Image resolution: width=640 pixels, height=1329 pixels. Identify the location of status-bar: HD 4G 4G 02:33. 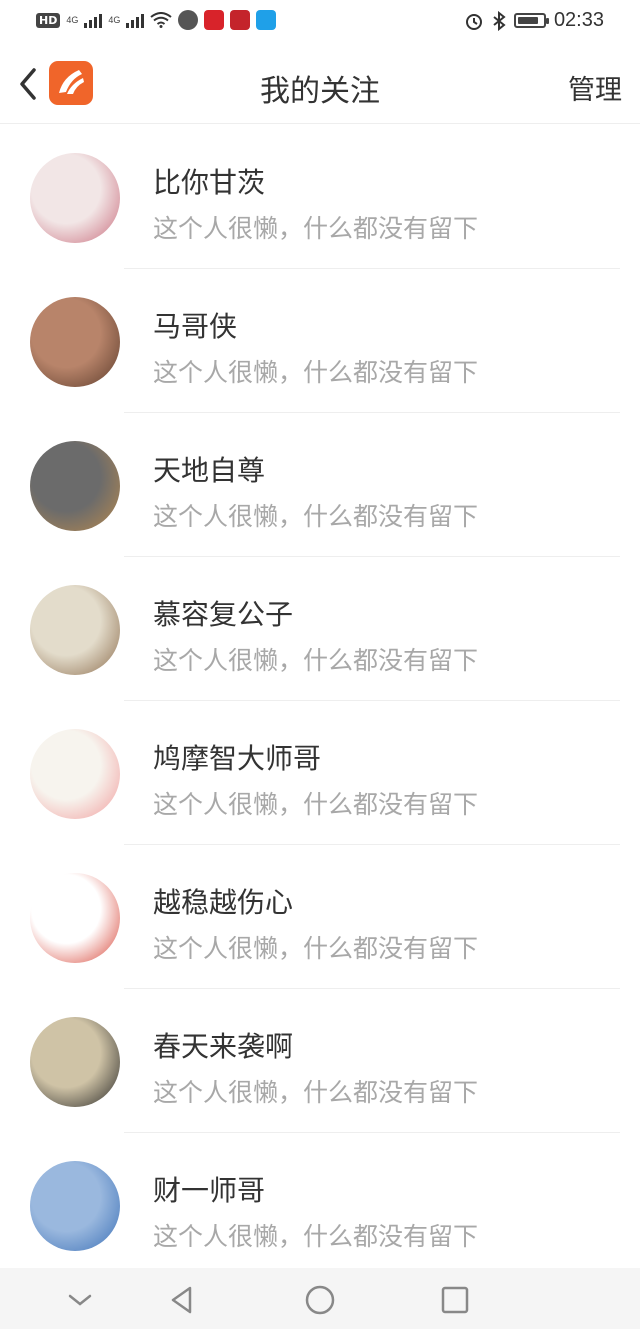
(320, 22).